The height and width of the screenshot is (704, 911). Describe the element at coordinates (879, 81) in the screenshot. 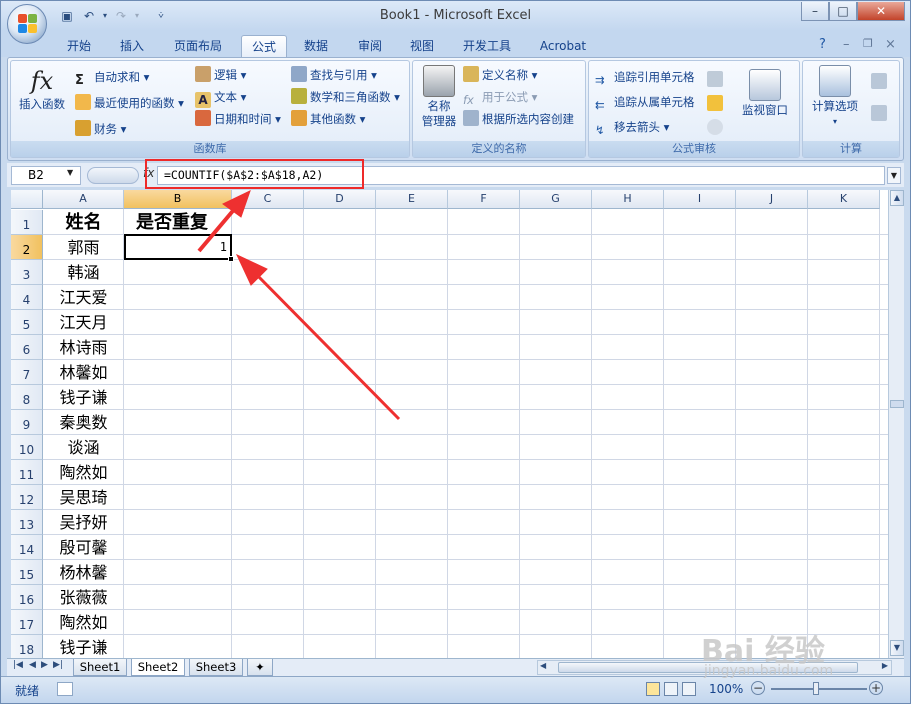

I see `calc-now-icon` at that location.